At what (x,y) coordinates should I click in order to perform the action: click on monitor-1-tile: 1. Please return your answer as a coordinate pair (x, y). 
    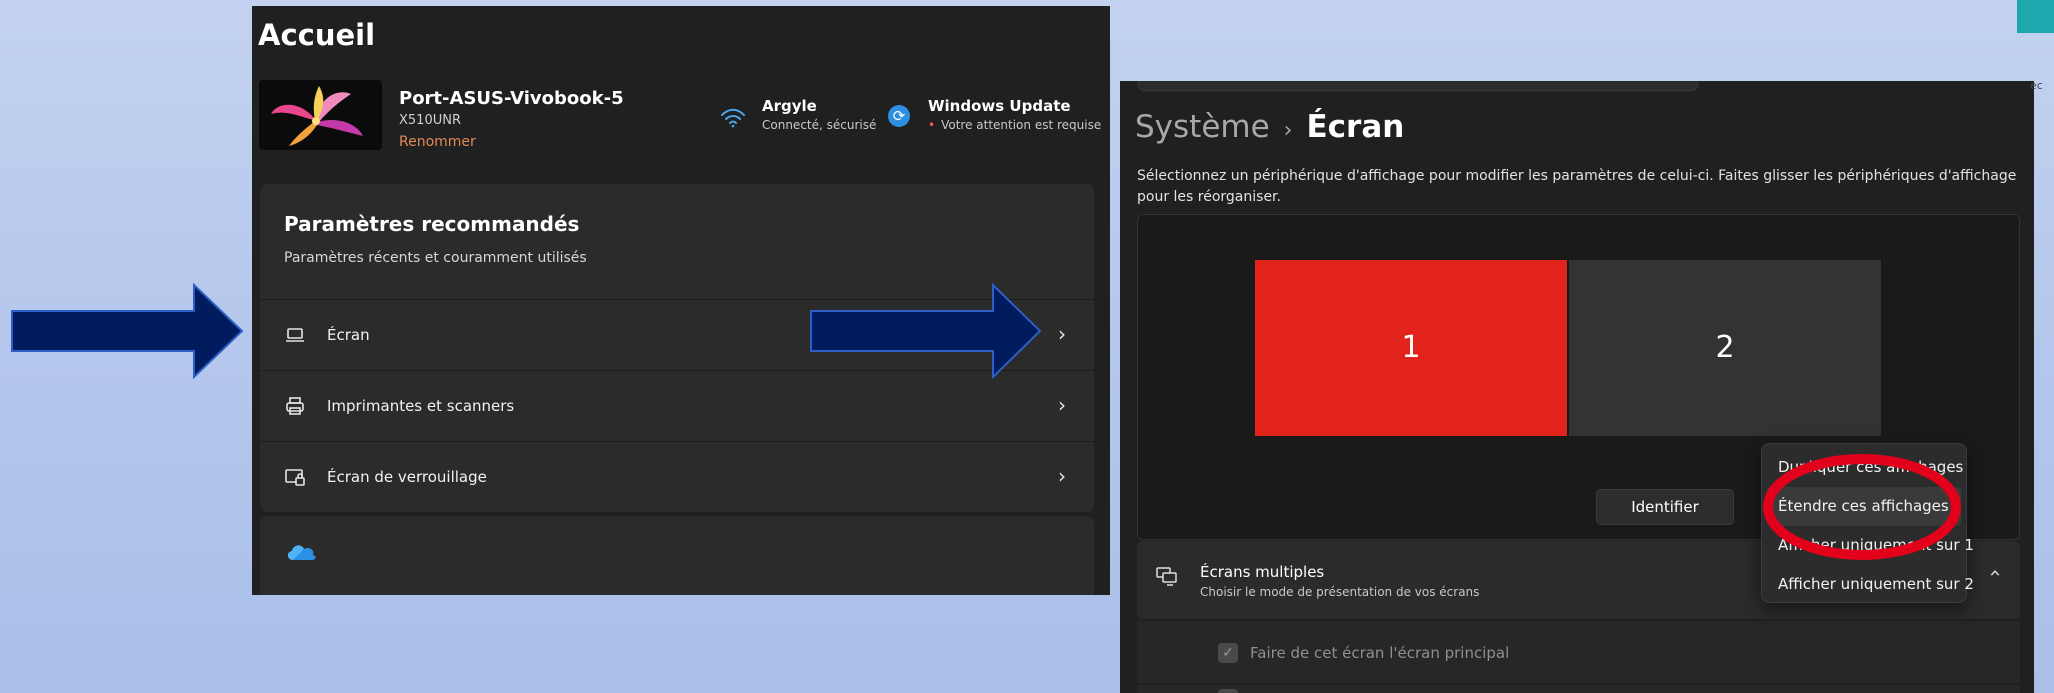
    Looking at the image, I should click on (1411, 348).